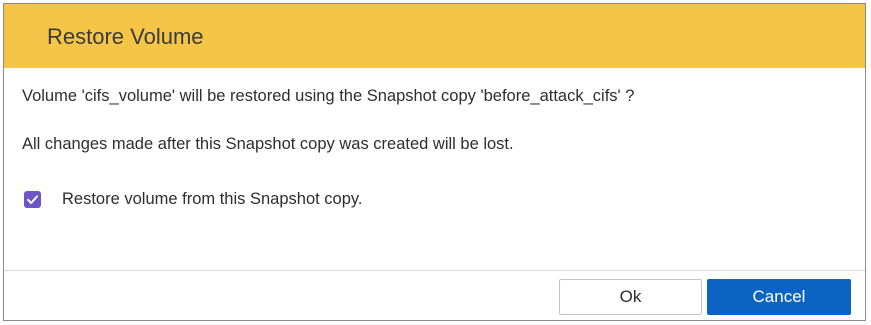 This screenshot has height=325, width=871. I want to click on restore-from-snapshot-checkbox, so click(32, 199).